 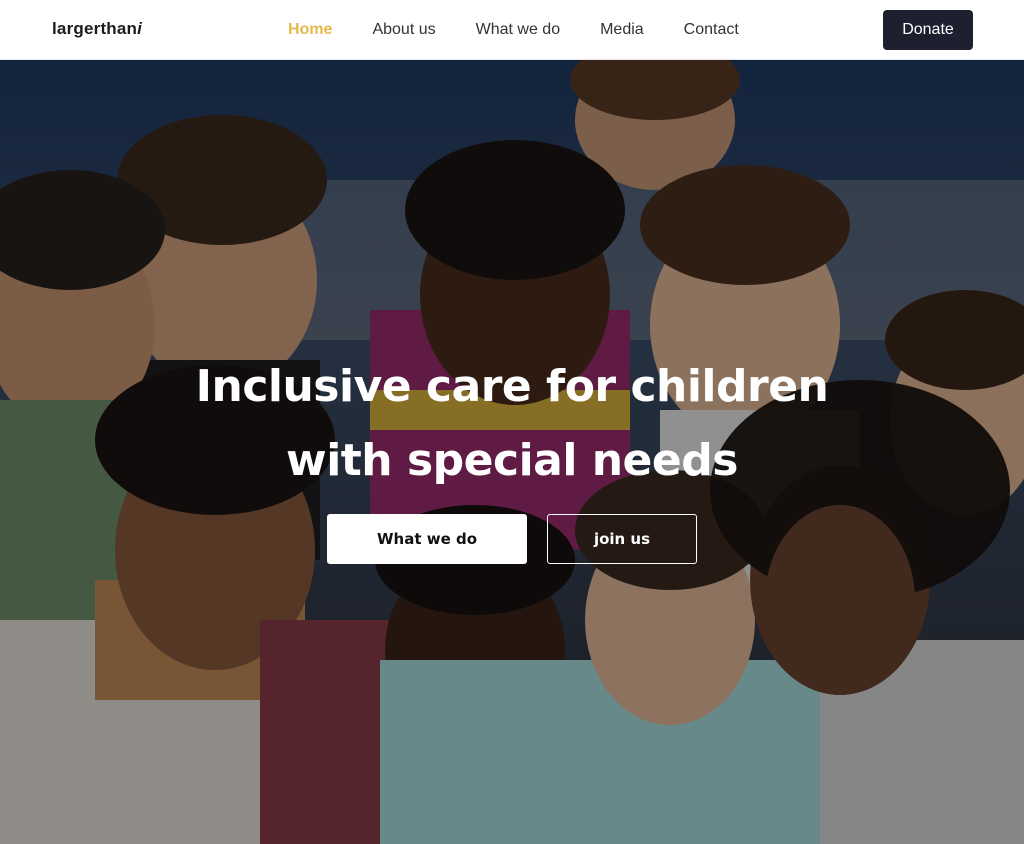 I want to click on main-nav: Home About us What we do Media Contact, so click(x=533, y=30).